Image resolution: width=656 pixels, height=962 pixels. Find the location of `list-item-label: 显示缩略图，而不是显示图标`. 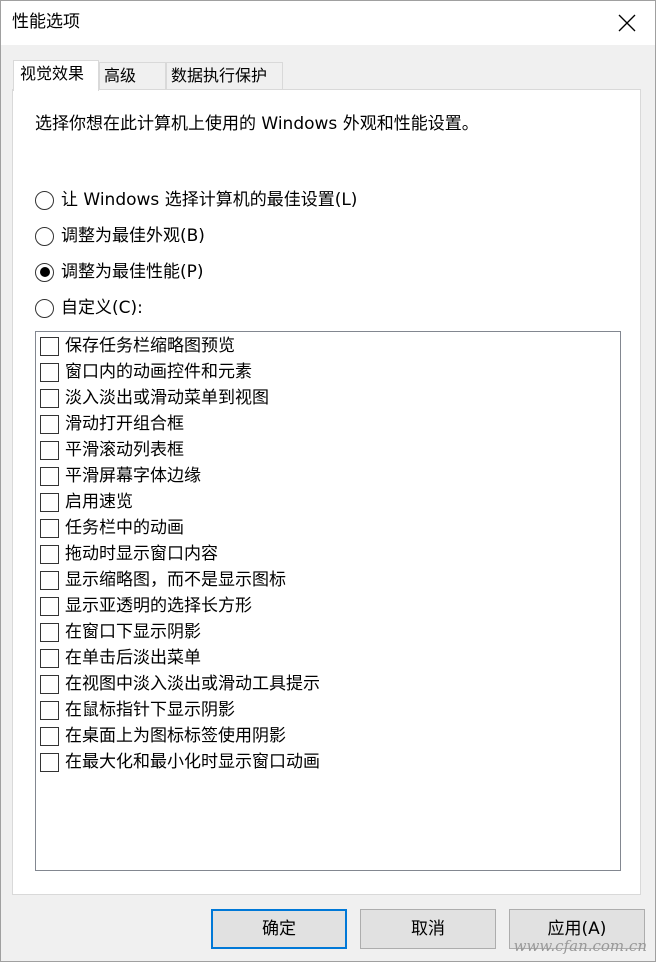

list-item-label: 显示缩略图，而不是显示图标 is located at coordinates (175, 580).